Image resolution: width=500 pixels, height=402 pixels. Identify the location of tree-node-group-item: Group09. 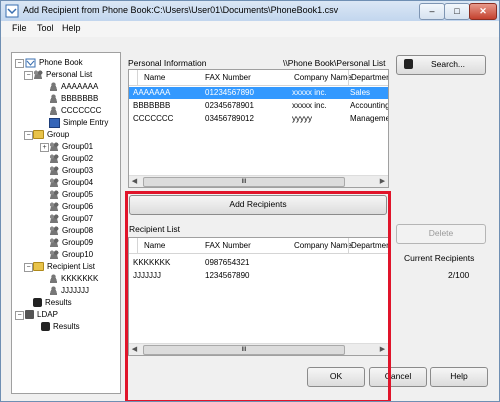
(71, 242).